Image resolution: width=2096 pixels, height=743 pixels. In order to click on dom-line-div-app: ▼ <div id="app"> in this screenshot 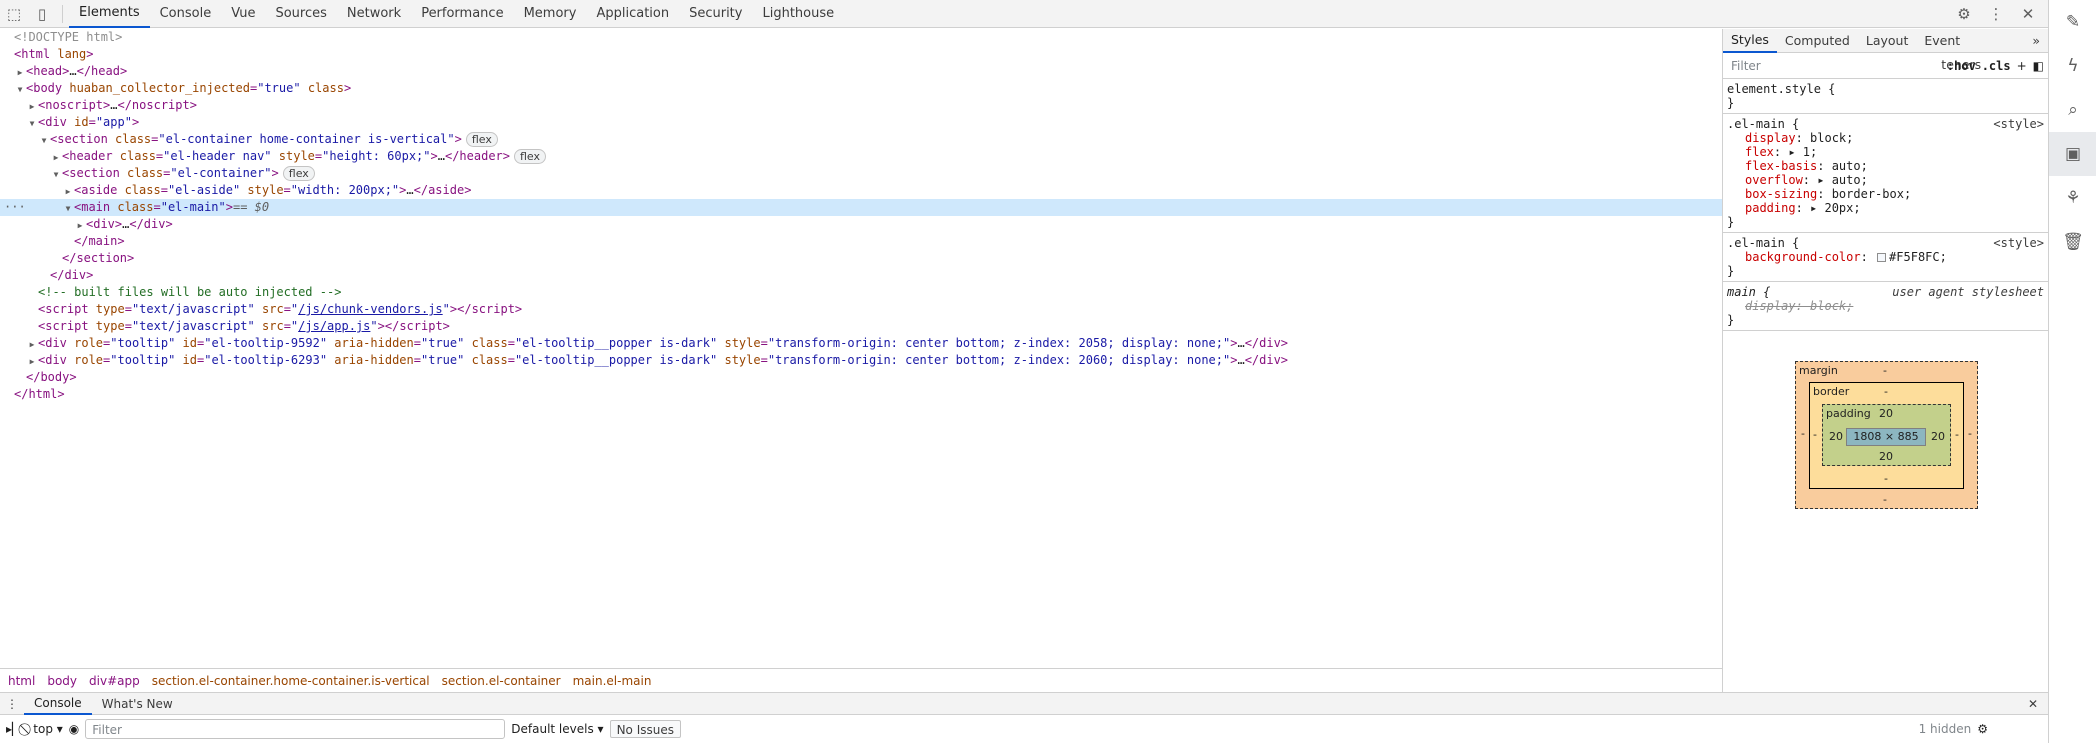, I will do `click(861, 122)`.